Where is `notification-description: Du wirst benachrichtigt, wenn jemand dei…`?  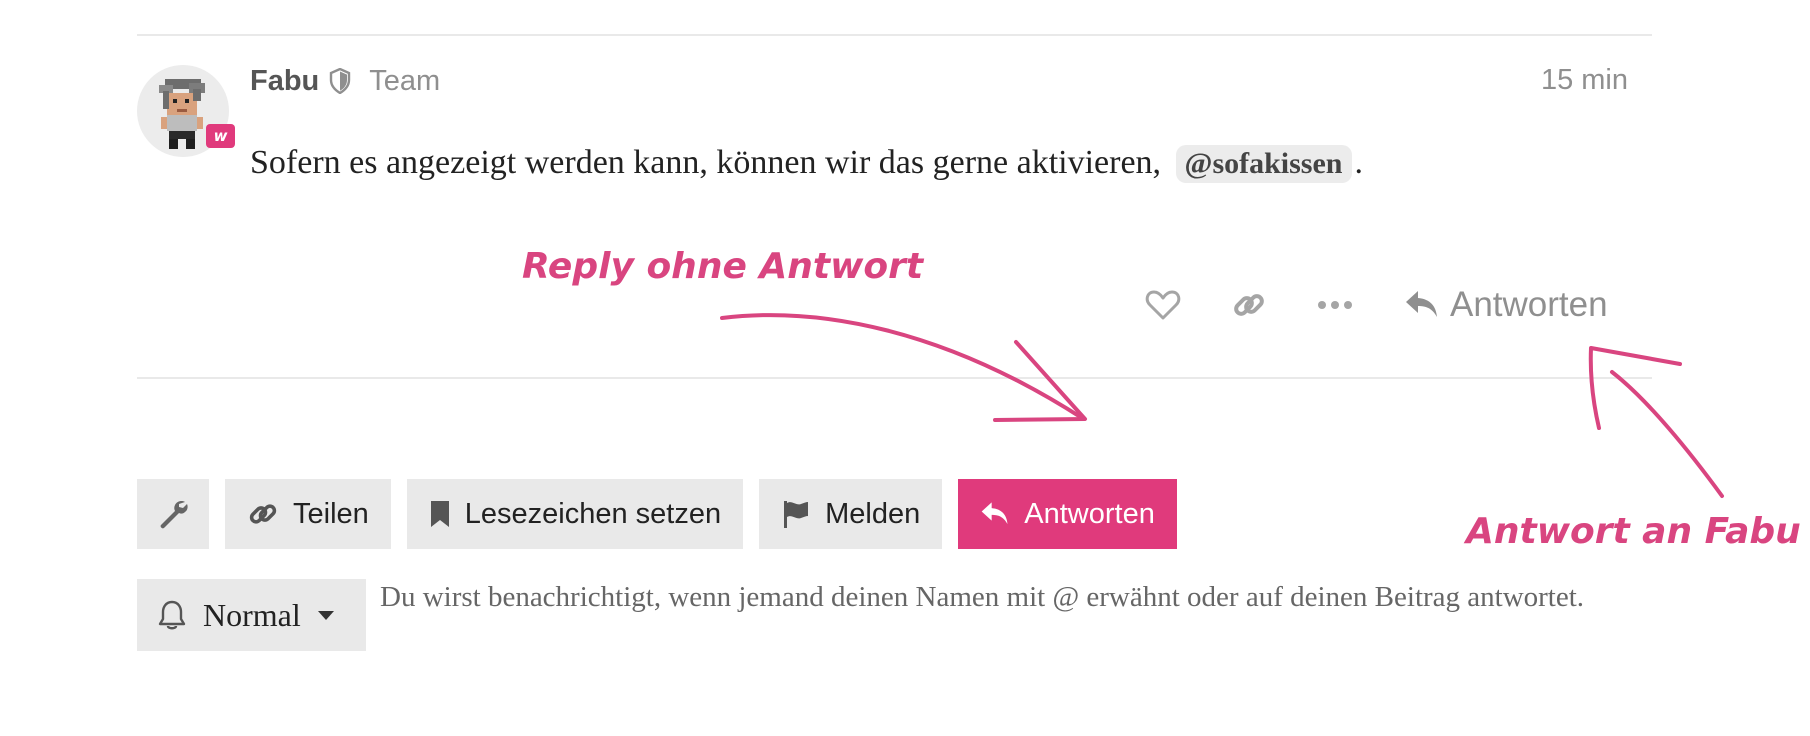 notification-description: Du wirst benachrichtigt, wenn jemand dei… is located at coordinates (982, 597).